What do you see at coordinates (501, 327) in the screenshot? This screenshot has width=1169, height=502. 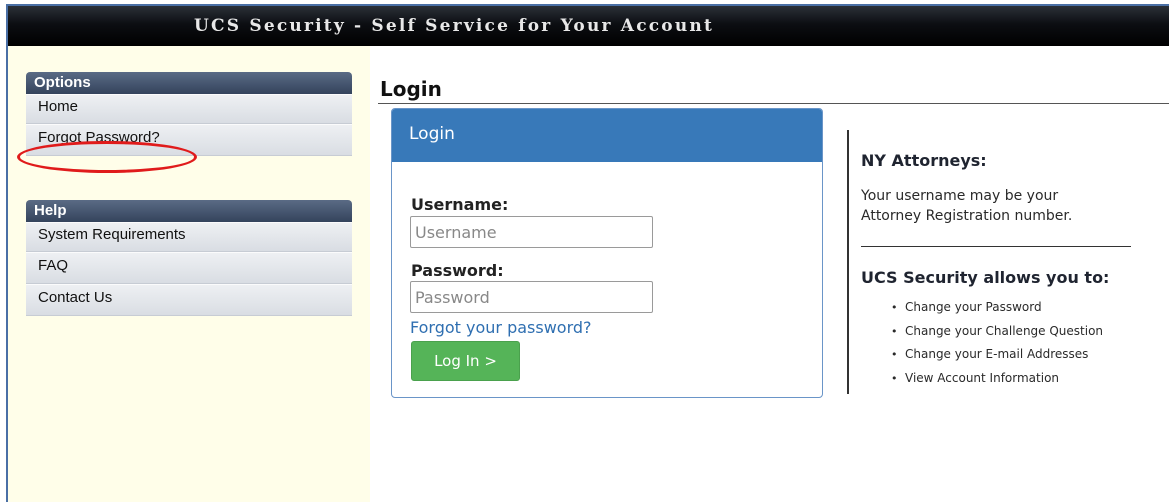 I see `forgot-password-link: Forgot your password?` at bounding box center [501, 327].